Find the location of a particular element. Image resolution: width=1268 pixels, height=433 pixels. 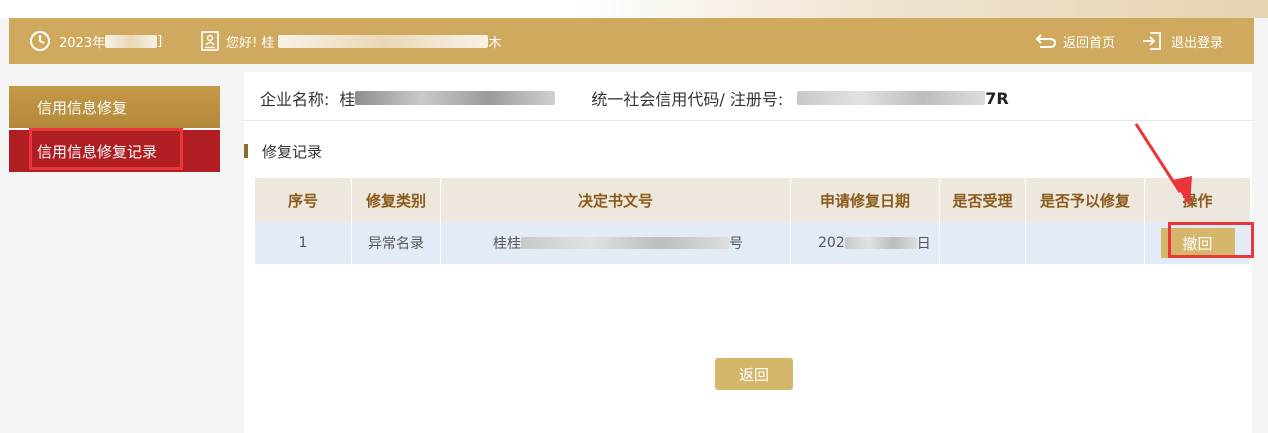

credit-code-suffix: 7R is located at coordinates (997, 98).